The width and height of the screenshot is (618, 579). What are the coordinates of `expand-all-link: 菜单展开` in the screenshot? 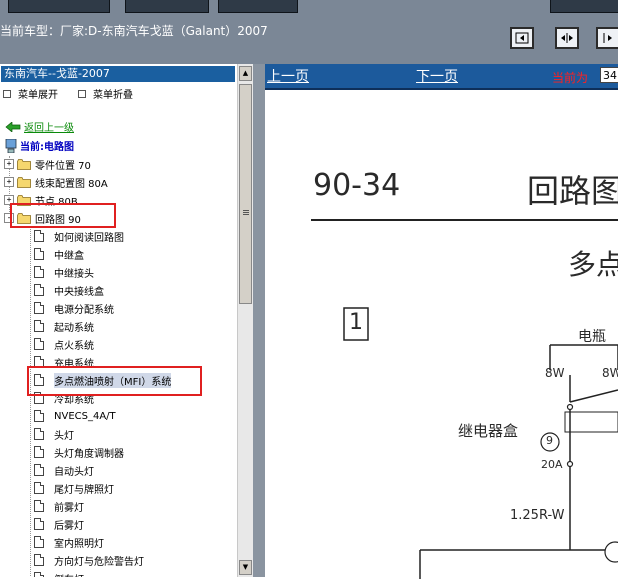 It's located at (30, 93).